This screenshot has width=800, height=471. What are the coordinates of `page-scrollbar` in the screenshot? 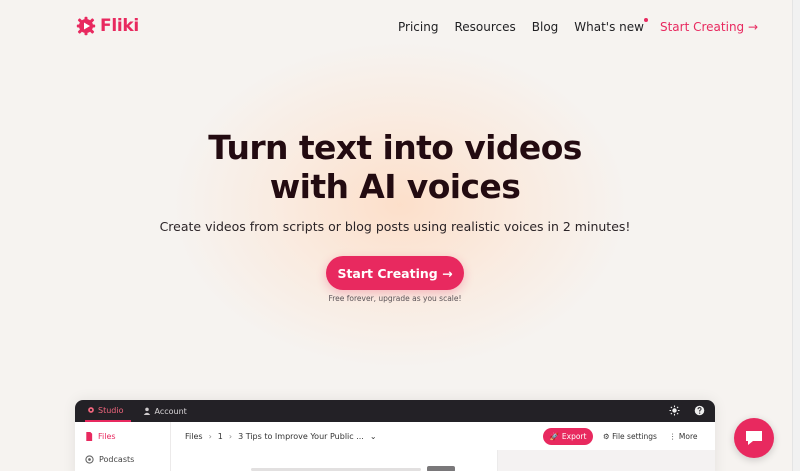 It's located at (796, 235).